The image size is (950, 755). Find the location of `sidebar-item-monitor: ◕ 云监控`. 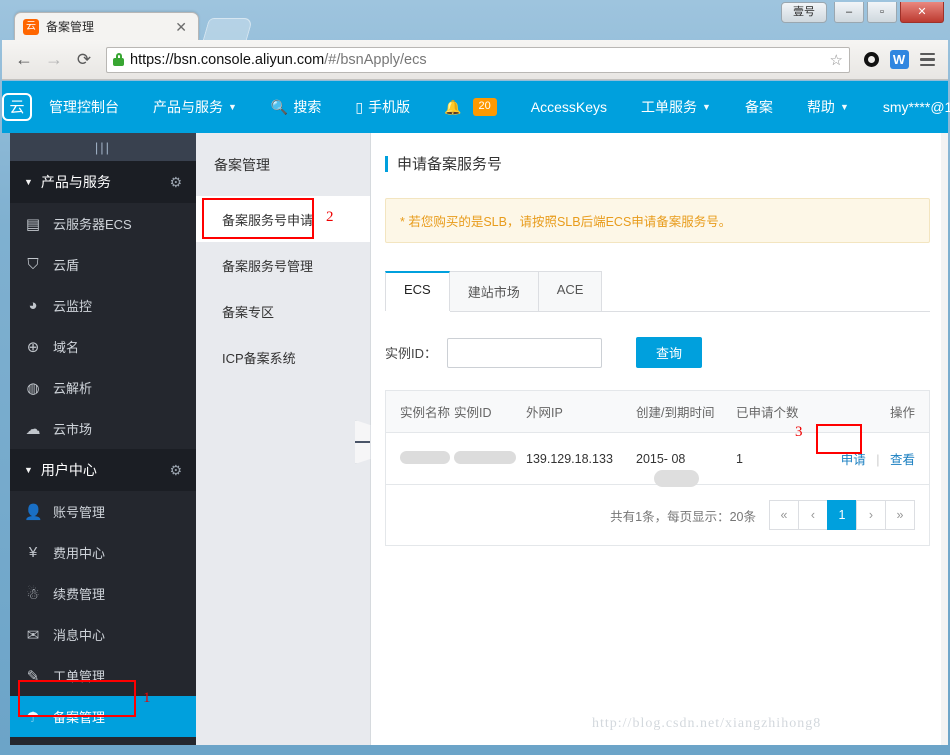

sidebar-item-monitor: ◕ 云监控 is located at coordinates (103, 305).